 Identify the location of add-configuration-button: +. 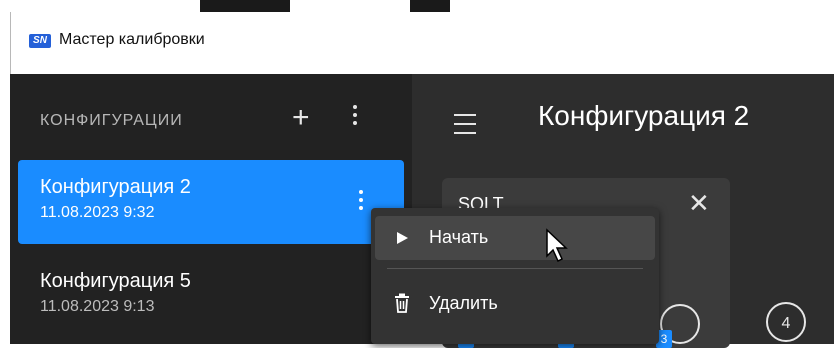
(301, 118).